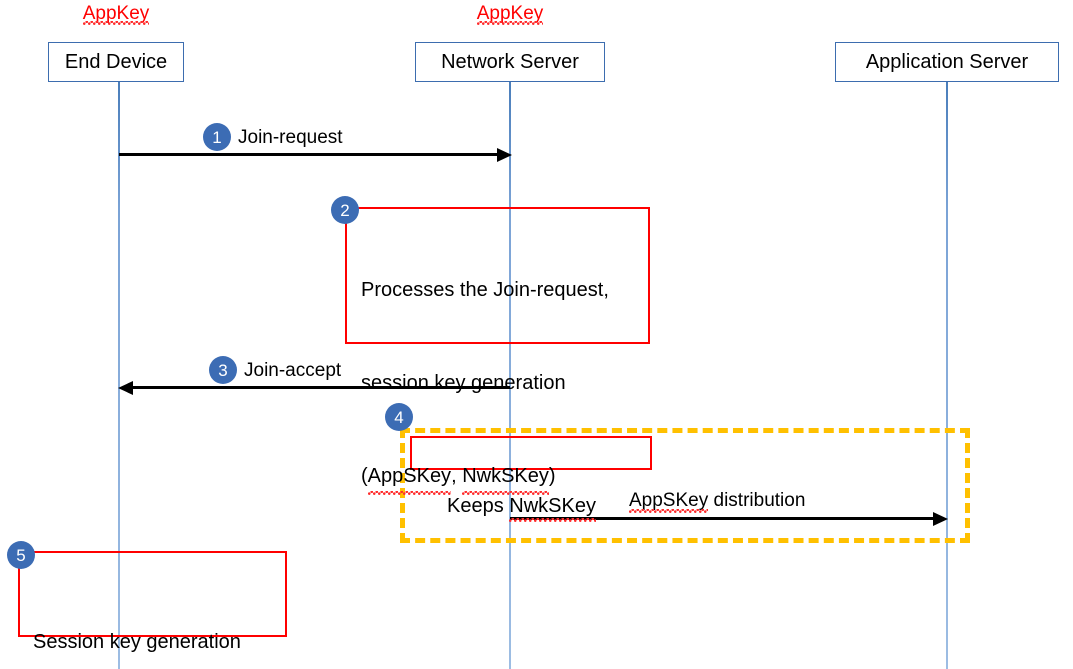 This screenshot has height=669, width=1073. Describe the element at coordinates (21, 555) in the screenshot. I see `step-badge-5: 5` at that location.